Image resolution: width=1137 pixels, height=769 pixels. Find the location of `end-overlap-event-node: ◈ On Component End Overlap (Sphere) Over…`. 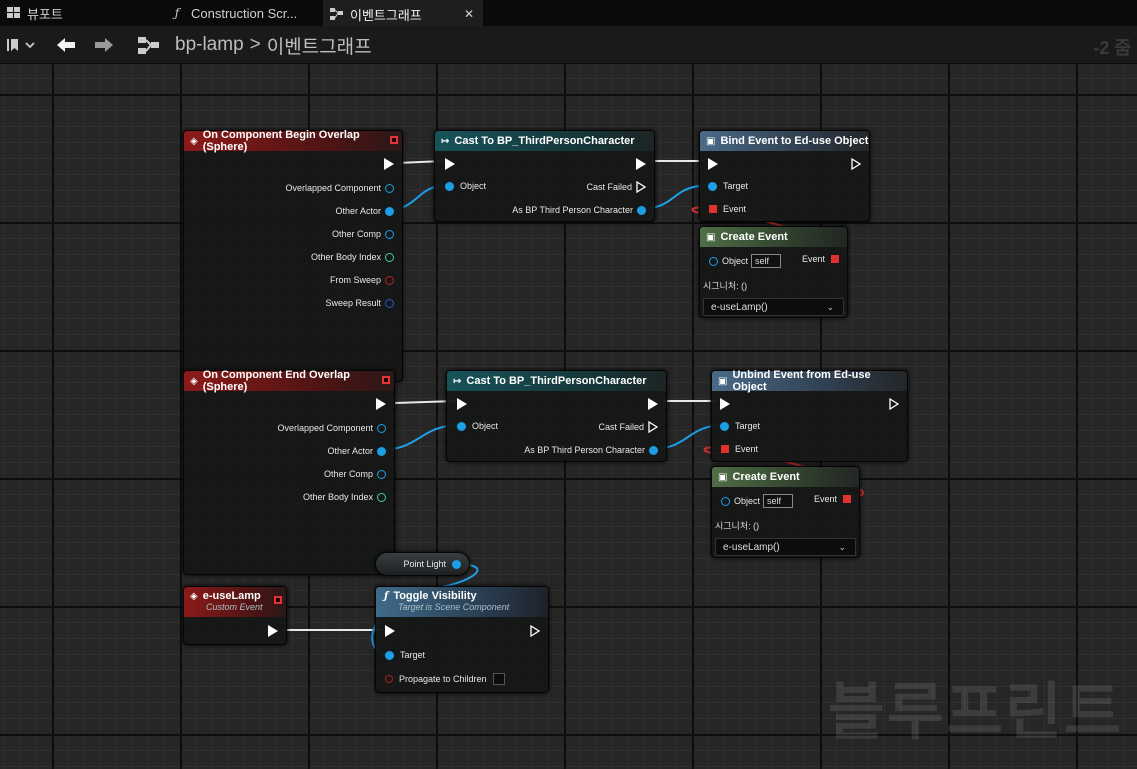

end-overlap-event-node: ◈ On Component End Overlap (Sphere) Over… is located at coordinates (289, 472).